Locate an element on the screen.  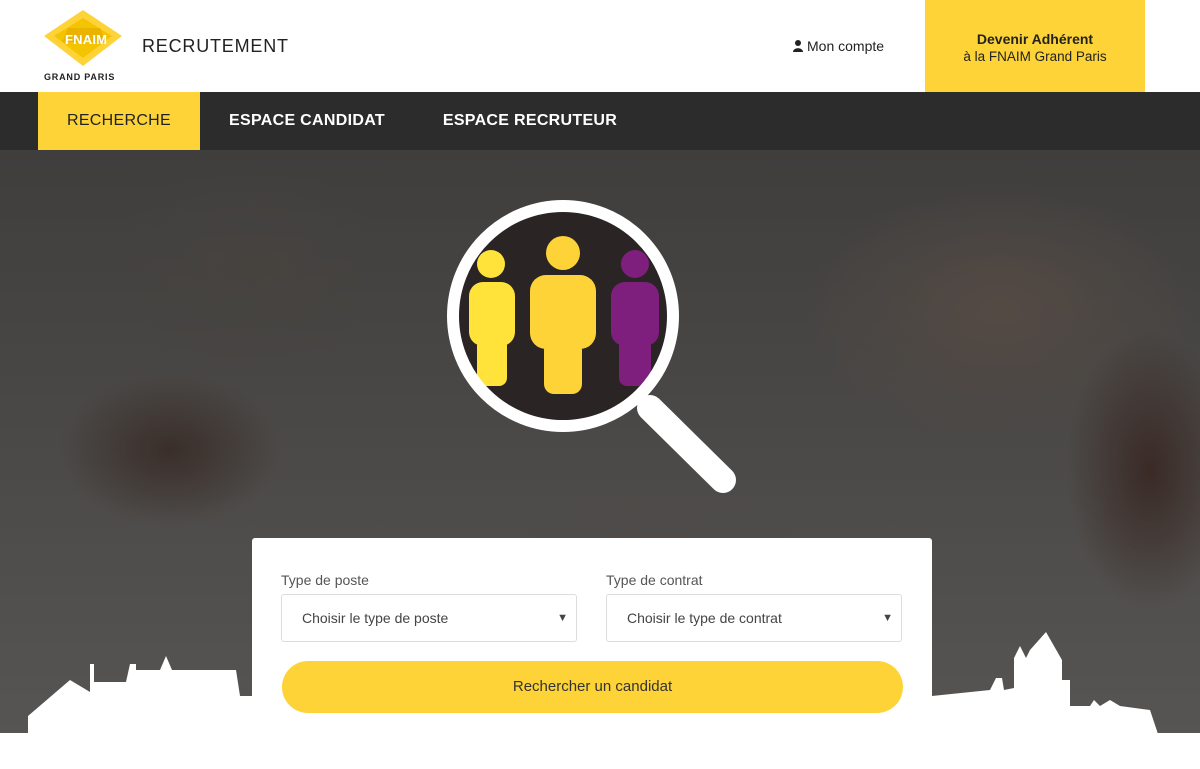
contract-type-value: Choisir le type de contrat is located at coordinates (704, 618).